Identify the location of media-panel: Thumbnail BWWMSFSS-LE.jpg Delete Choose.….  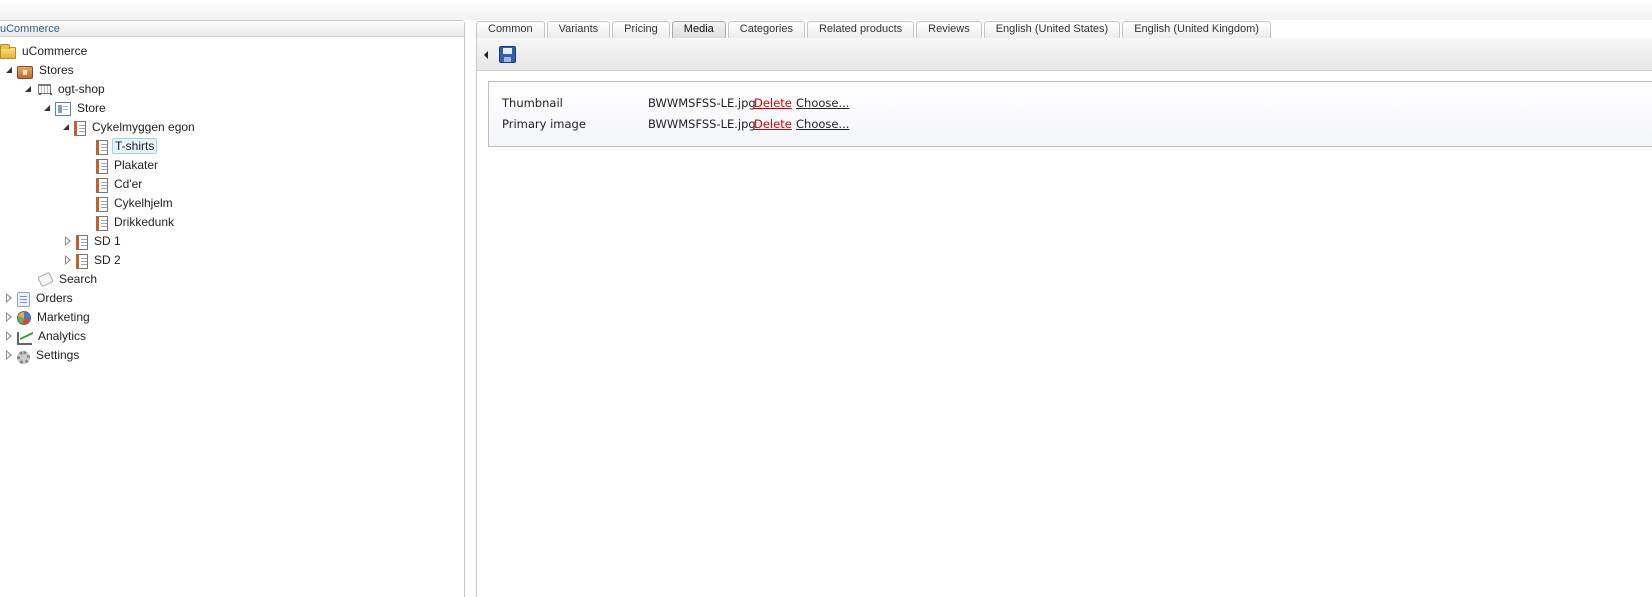
(1070, 114).